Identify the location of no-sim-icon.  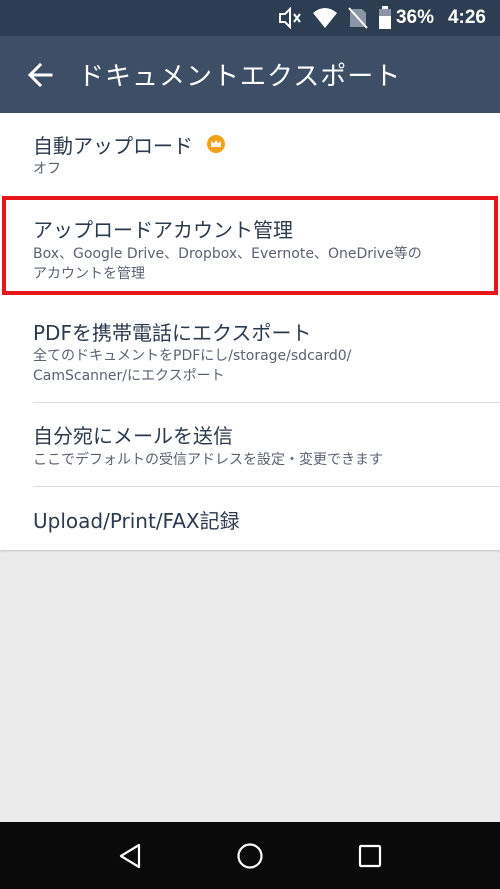
(358, 18).